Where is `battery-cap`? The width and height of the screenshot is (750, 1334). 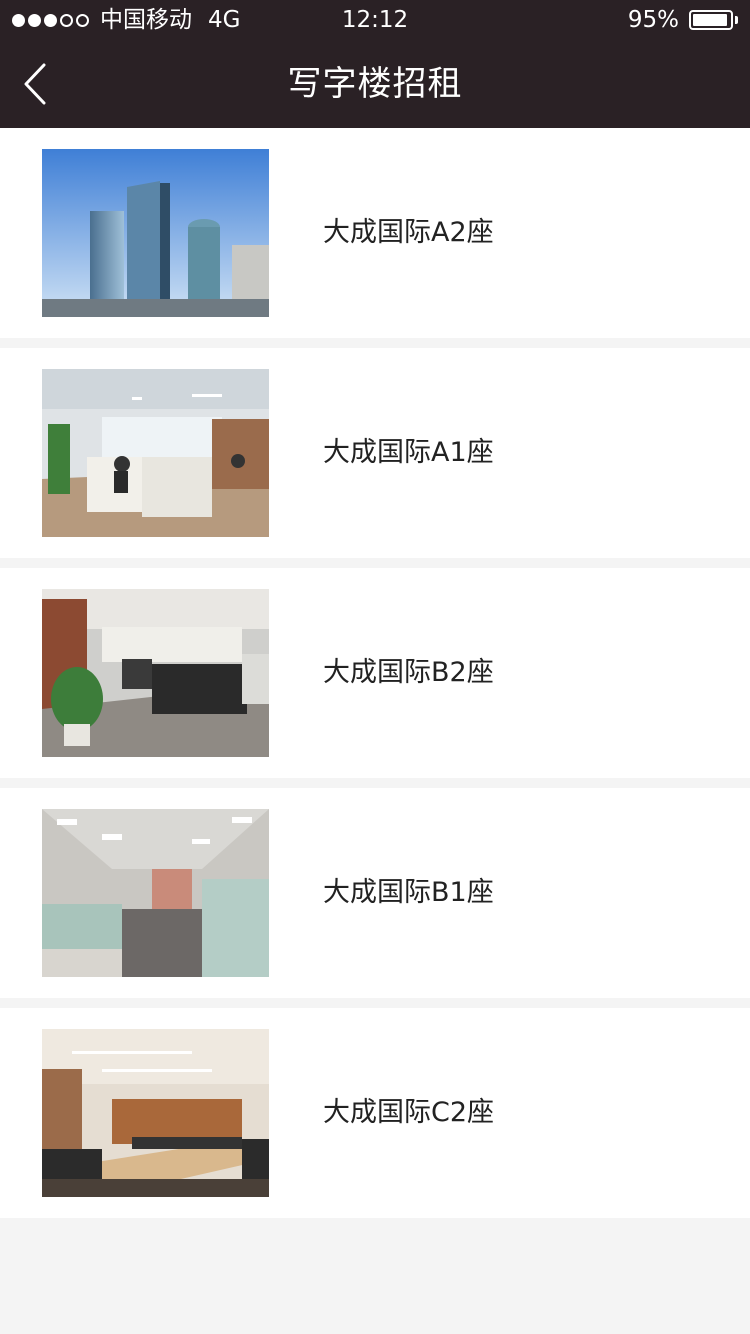
battery-cap is located at coordinates (736, 20).